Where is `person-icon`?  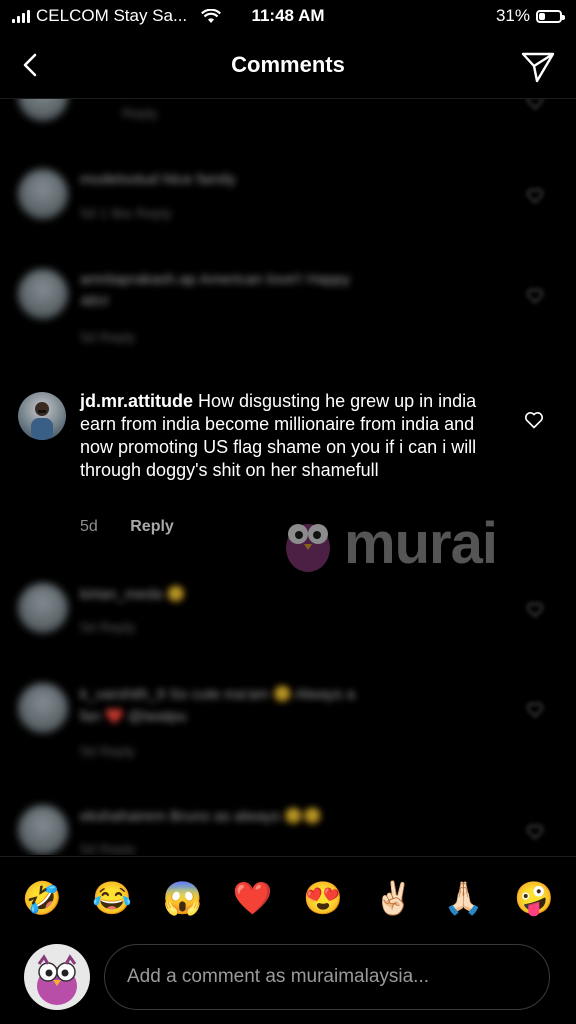 person-icon is located at coordinates (42, 421).